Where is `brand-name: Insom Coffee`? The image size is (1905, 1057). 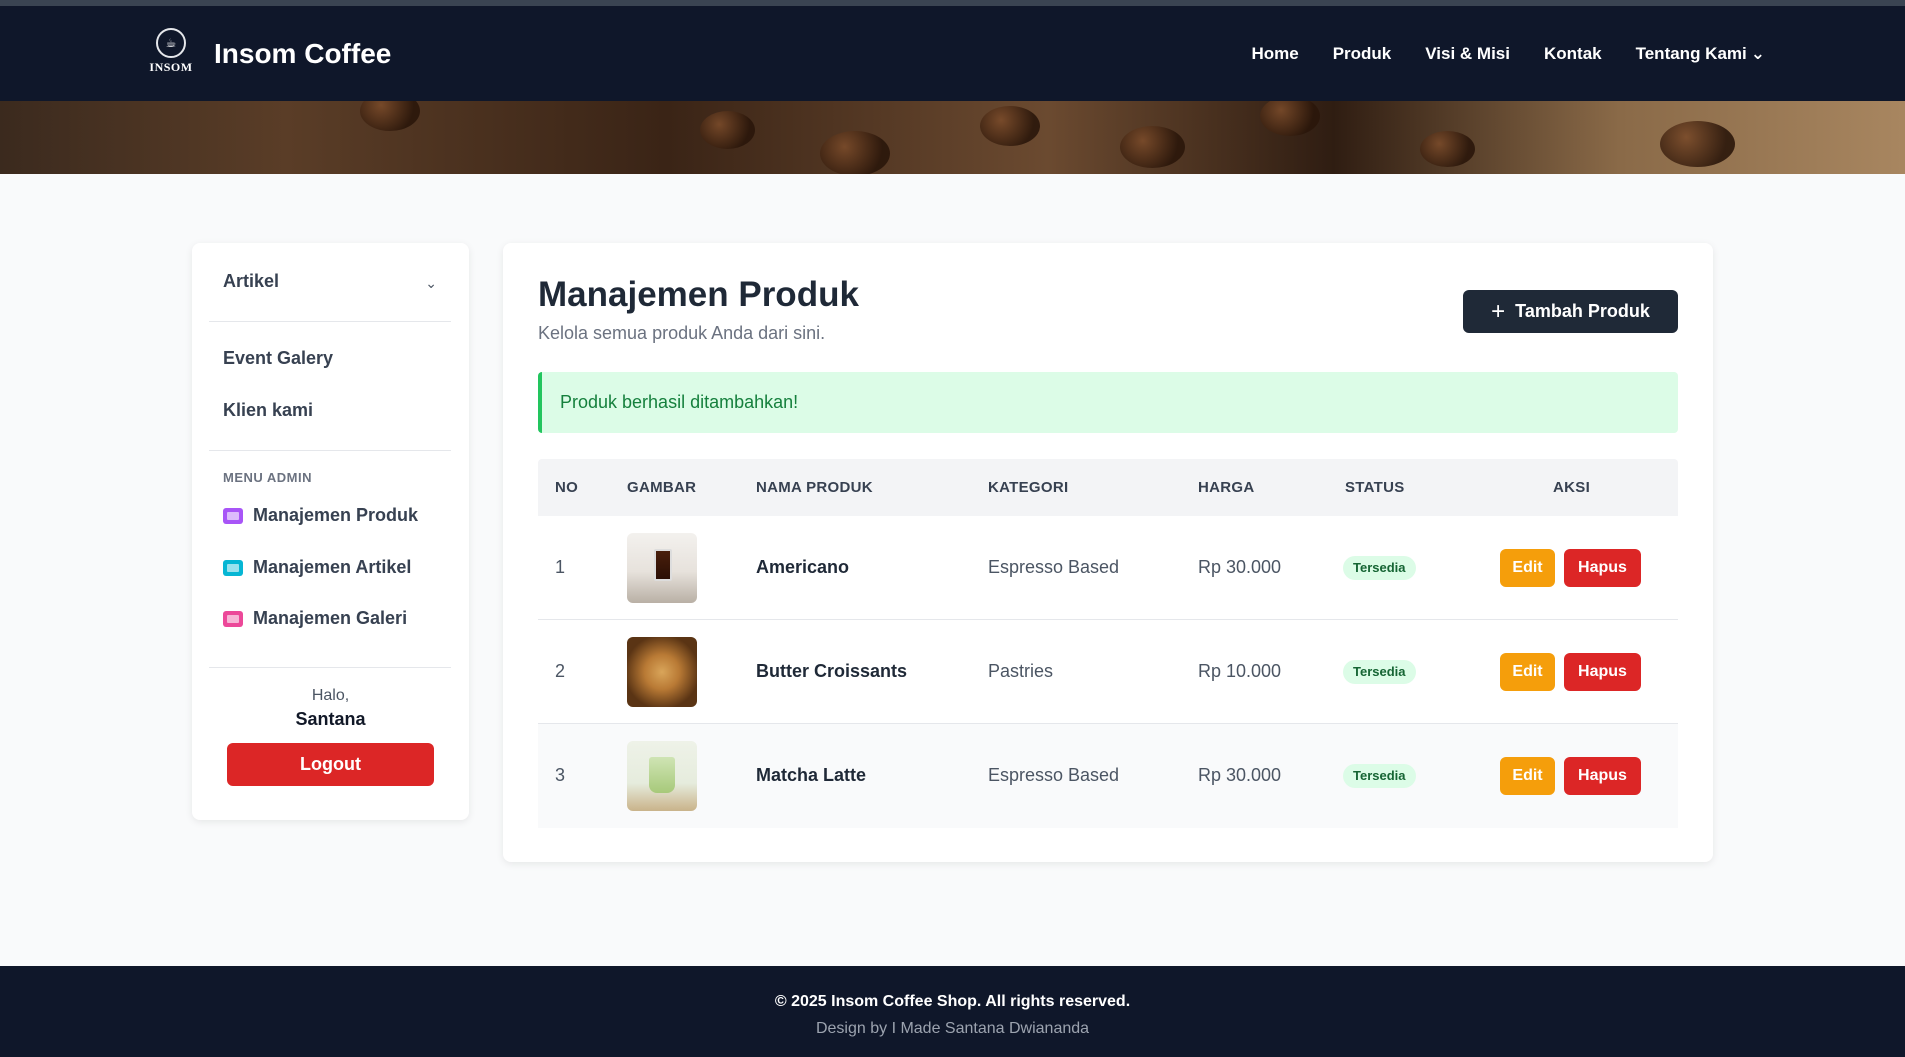 brand-name: Insom Coffee is located at coordinates (303, 53).